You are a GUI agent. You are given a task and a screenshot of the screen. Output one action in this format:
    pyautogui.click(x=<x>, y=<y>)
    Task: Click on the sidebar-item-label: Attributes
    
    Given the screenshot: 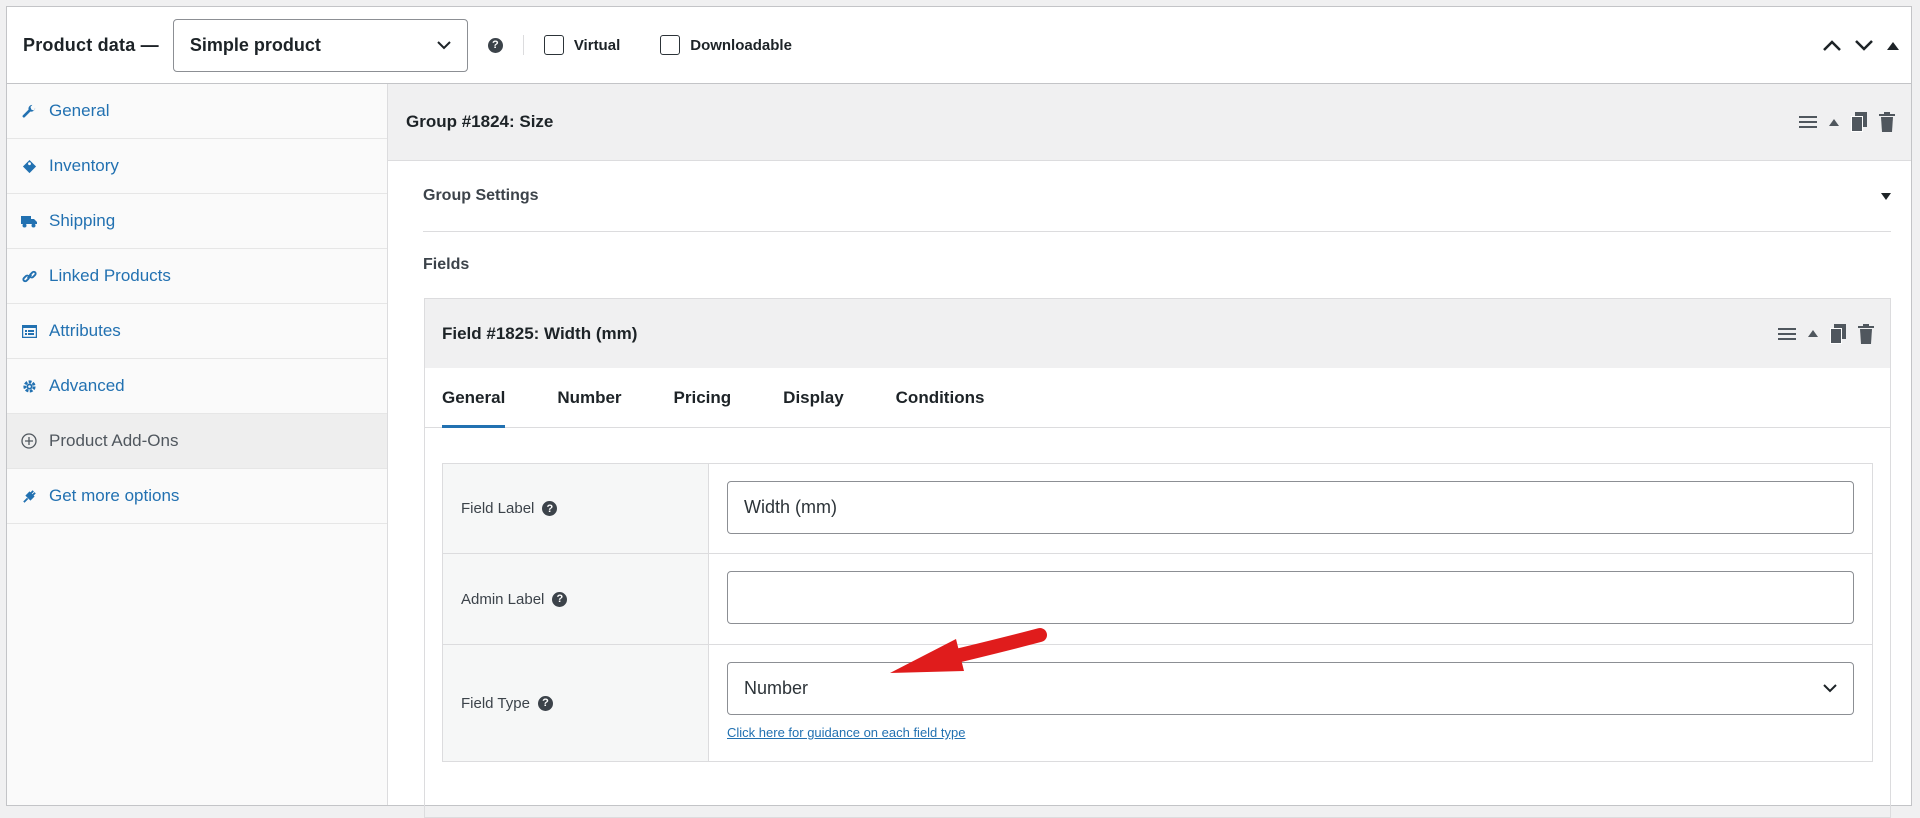 What is the action you would take?
    pyautogui.click(x=85, y=330)
    